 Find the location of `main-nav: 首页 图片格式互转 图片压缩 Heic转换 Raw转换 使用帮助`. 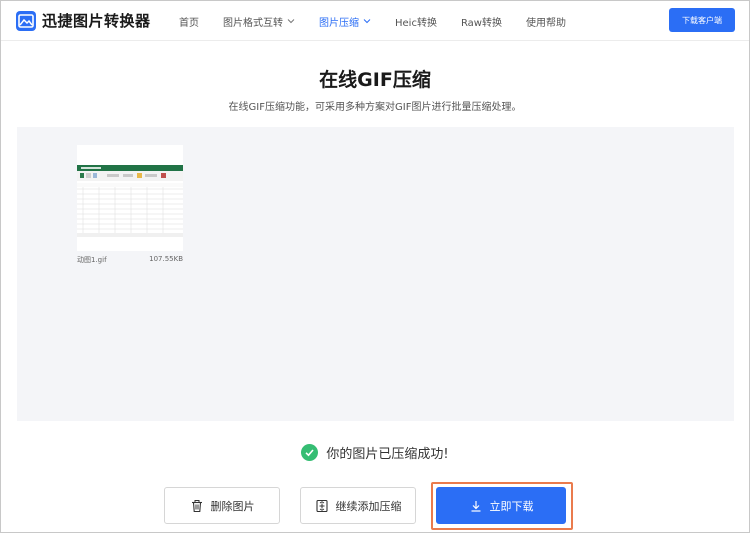

main-nav: 首页 图片格式互转 图片压缩 Heic转换 Raw转换 使用帮助 is located at coordinates (384, 21).